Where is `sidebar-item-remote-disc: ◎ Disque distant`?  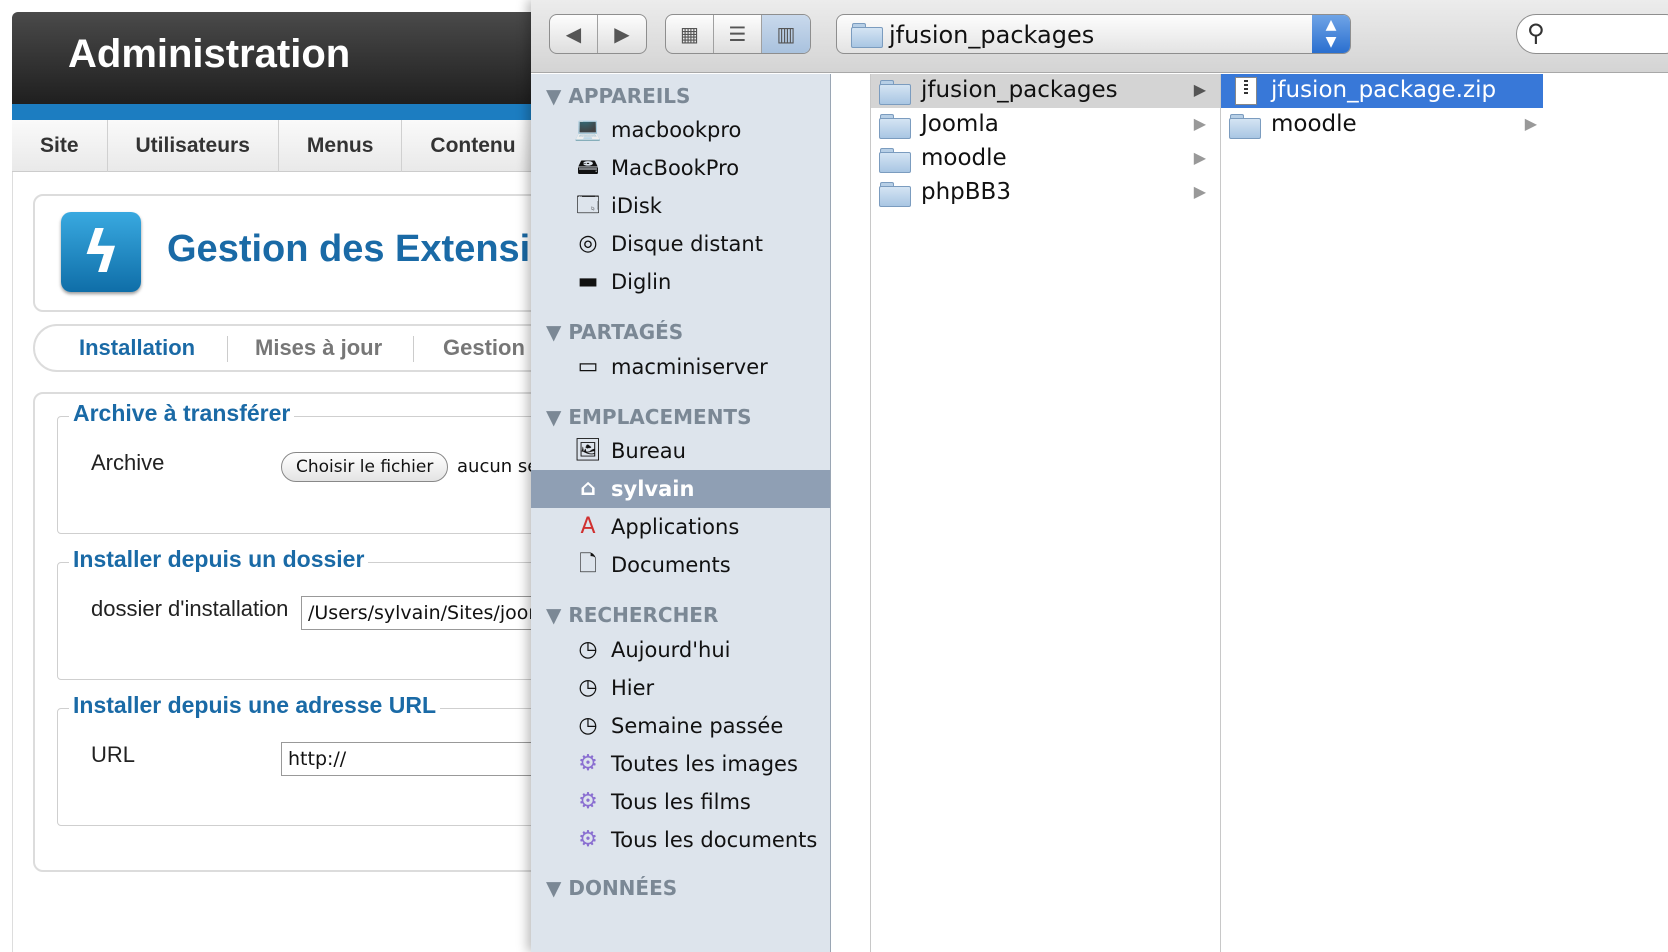
sidebar-item-remote-disc: ◎ Disque distant is located at coordinates (680, 244).